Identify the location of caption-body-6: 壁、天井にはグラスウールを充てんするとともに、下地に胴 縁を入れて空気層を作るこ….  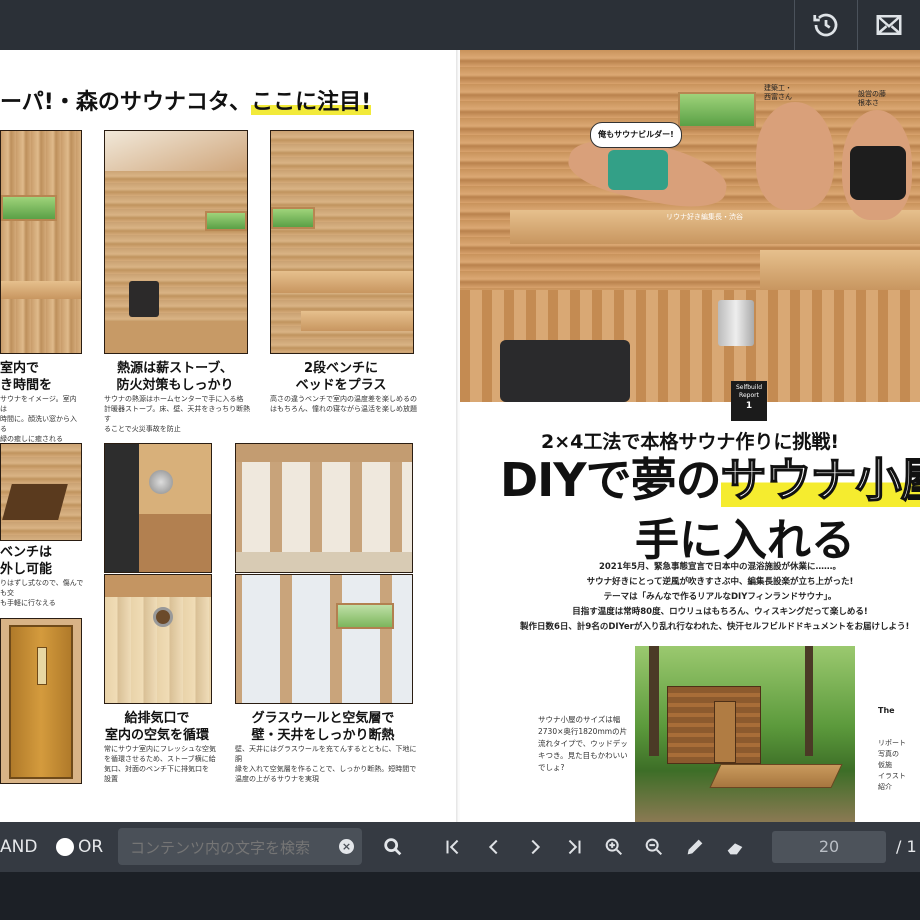
(326, 764).